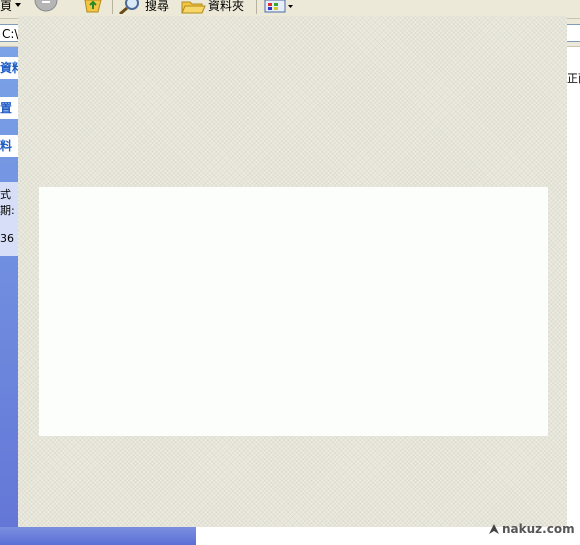 The image size is (580, 545). What do you see at coordinates (494, 530) in the screenshot?
I see `watermark-logo-icon` at bounding box center [494, 530].